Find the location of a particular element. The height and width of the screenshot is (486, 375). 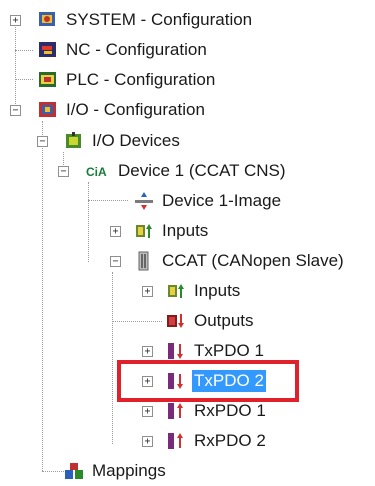

tree-item-label: CCAT (CANopen Slave) is located at coordinates (253, 260).